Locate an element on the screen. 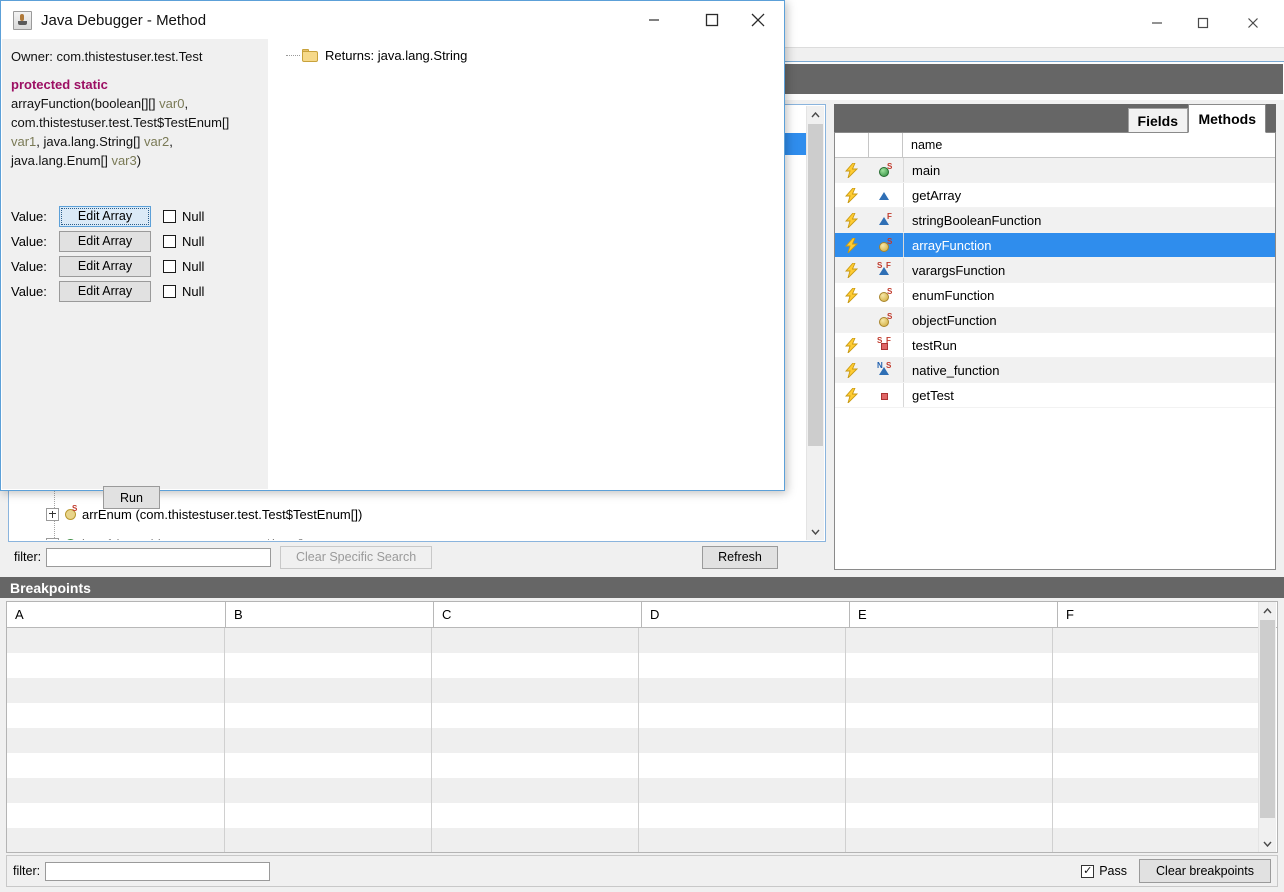  sq-red-icon: SF is located at coordinates (886, 345).